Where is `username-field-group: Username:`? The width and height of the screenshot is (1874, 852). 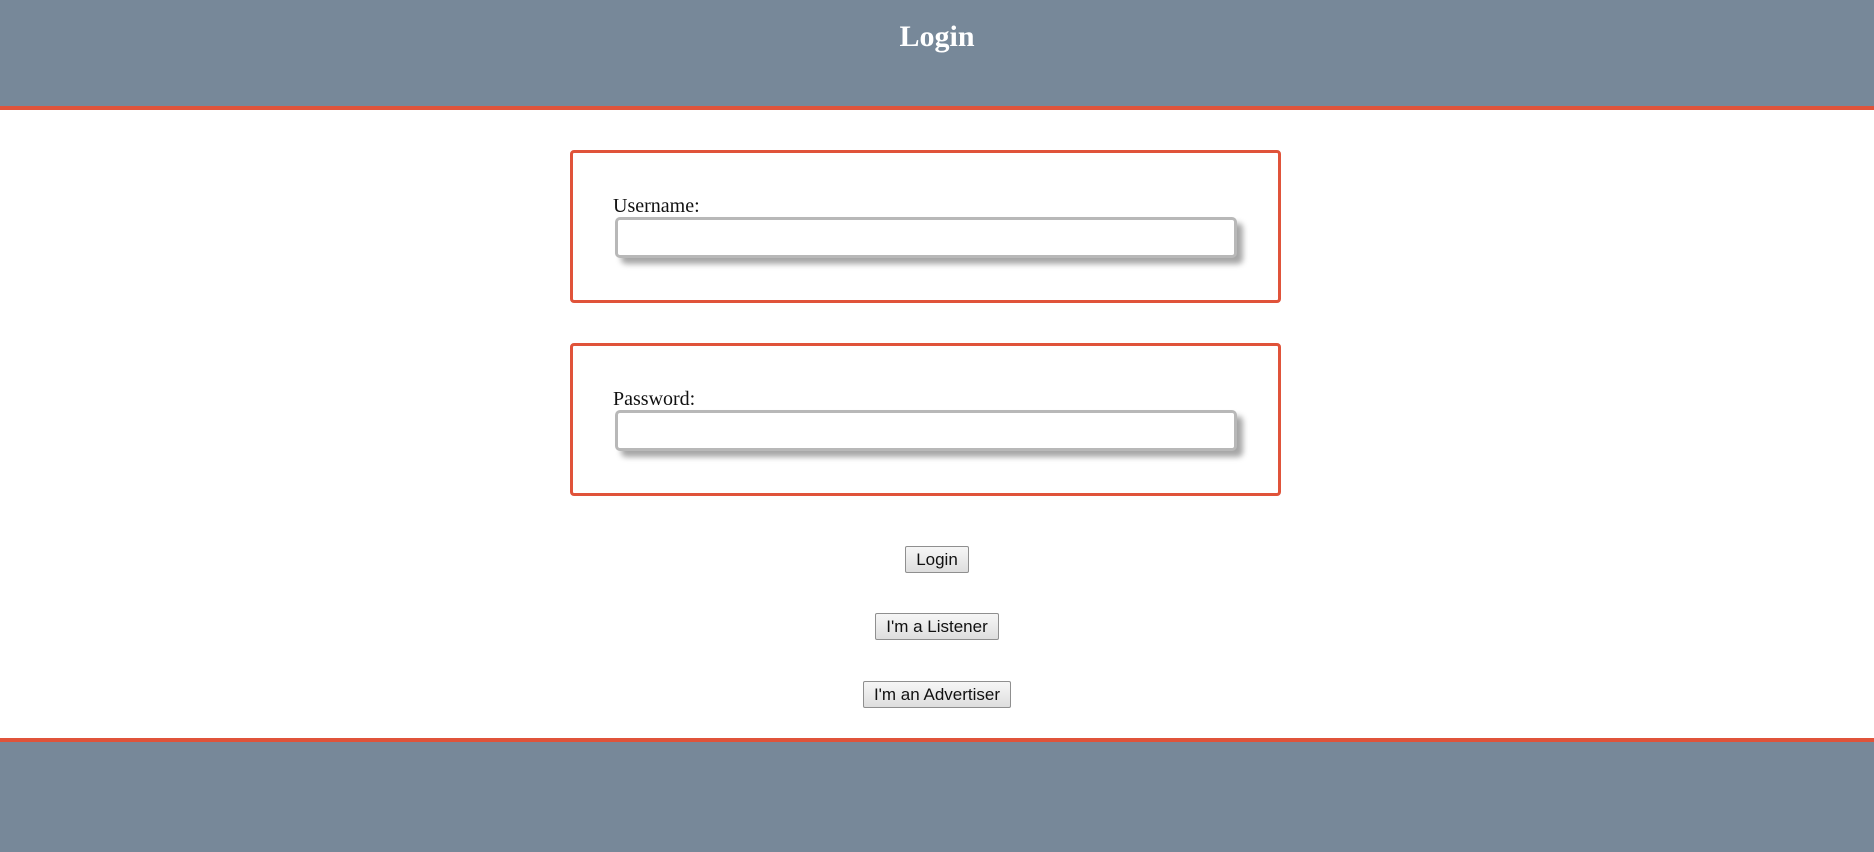 username-field-group: Username: is located at coordinates (925, 226).